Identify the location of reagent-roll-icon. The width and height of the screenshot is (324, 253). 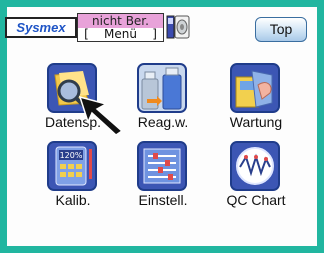
(178, 28).